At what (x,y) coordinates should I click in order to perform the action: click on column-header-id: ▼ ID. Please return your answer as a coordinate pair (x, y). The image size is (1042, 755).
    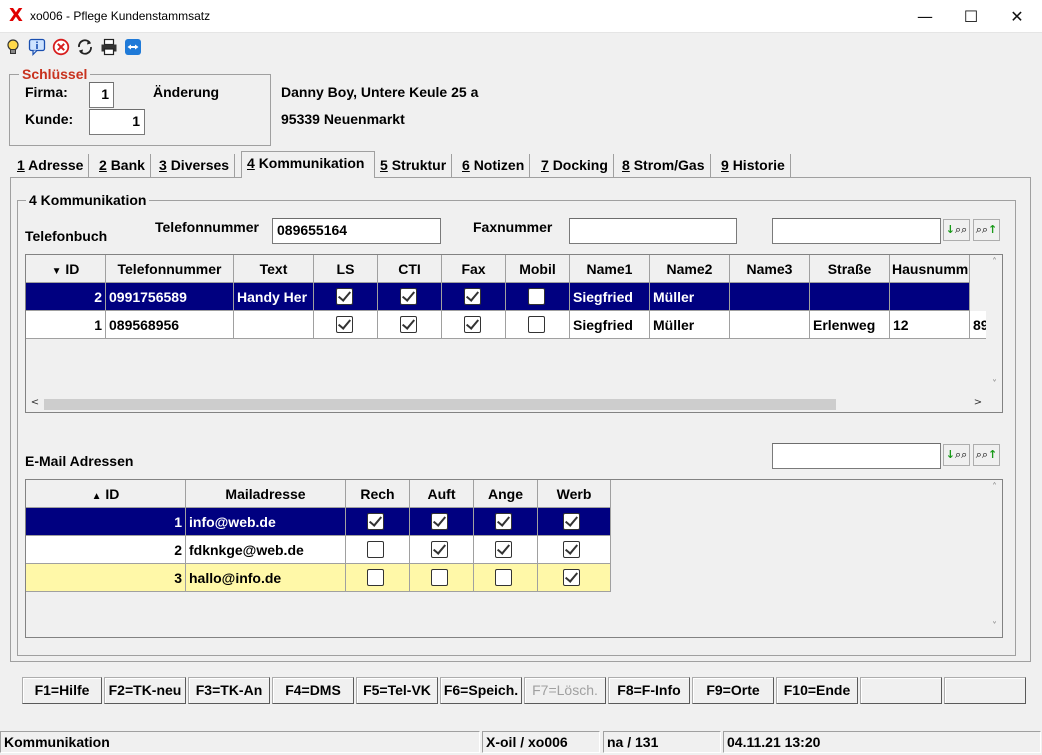
    Looking at the image, I should click on (66, 269).